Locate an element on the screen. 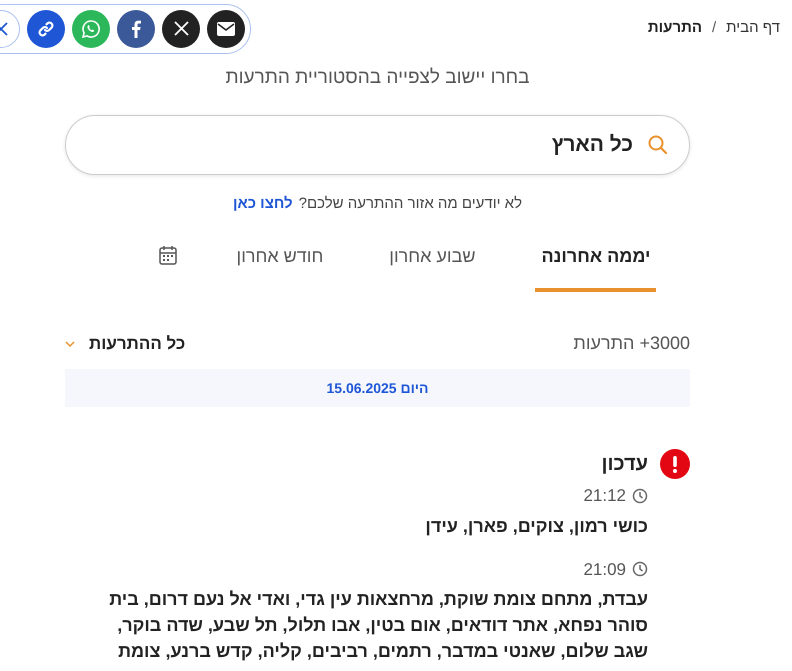 This screenshot has height=671, width=792. date-label: היום 15.06.2025 is located at coordinates (377, 388).